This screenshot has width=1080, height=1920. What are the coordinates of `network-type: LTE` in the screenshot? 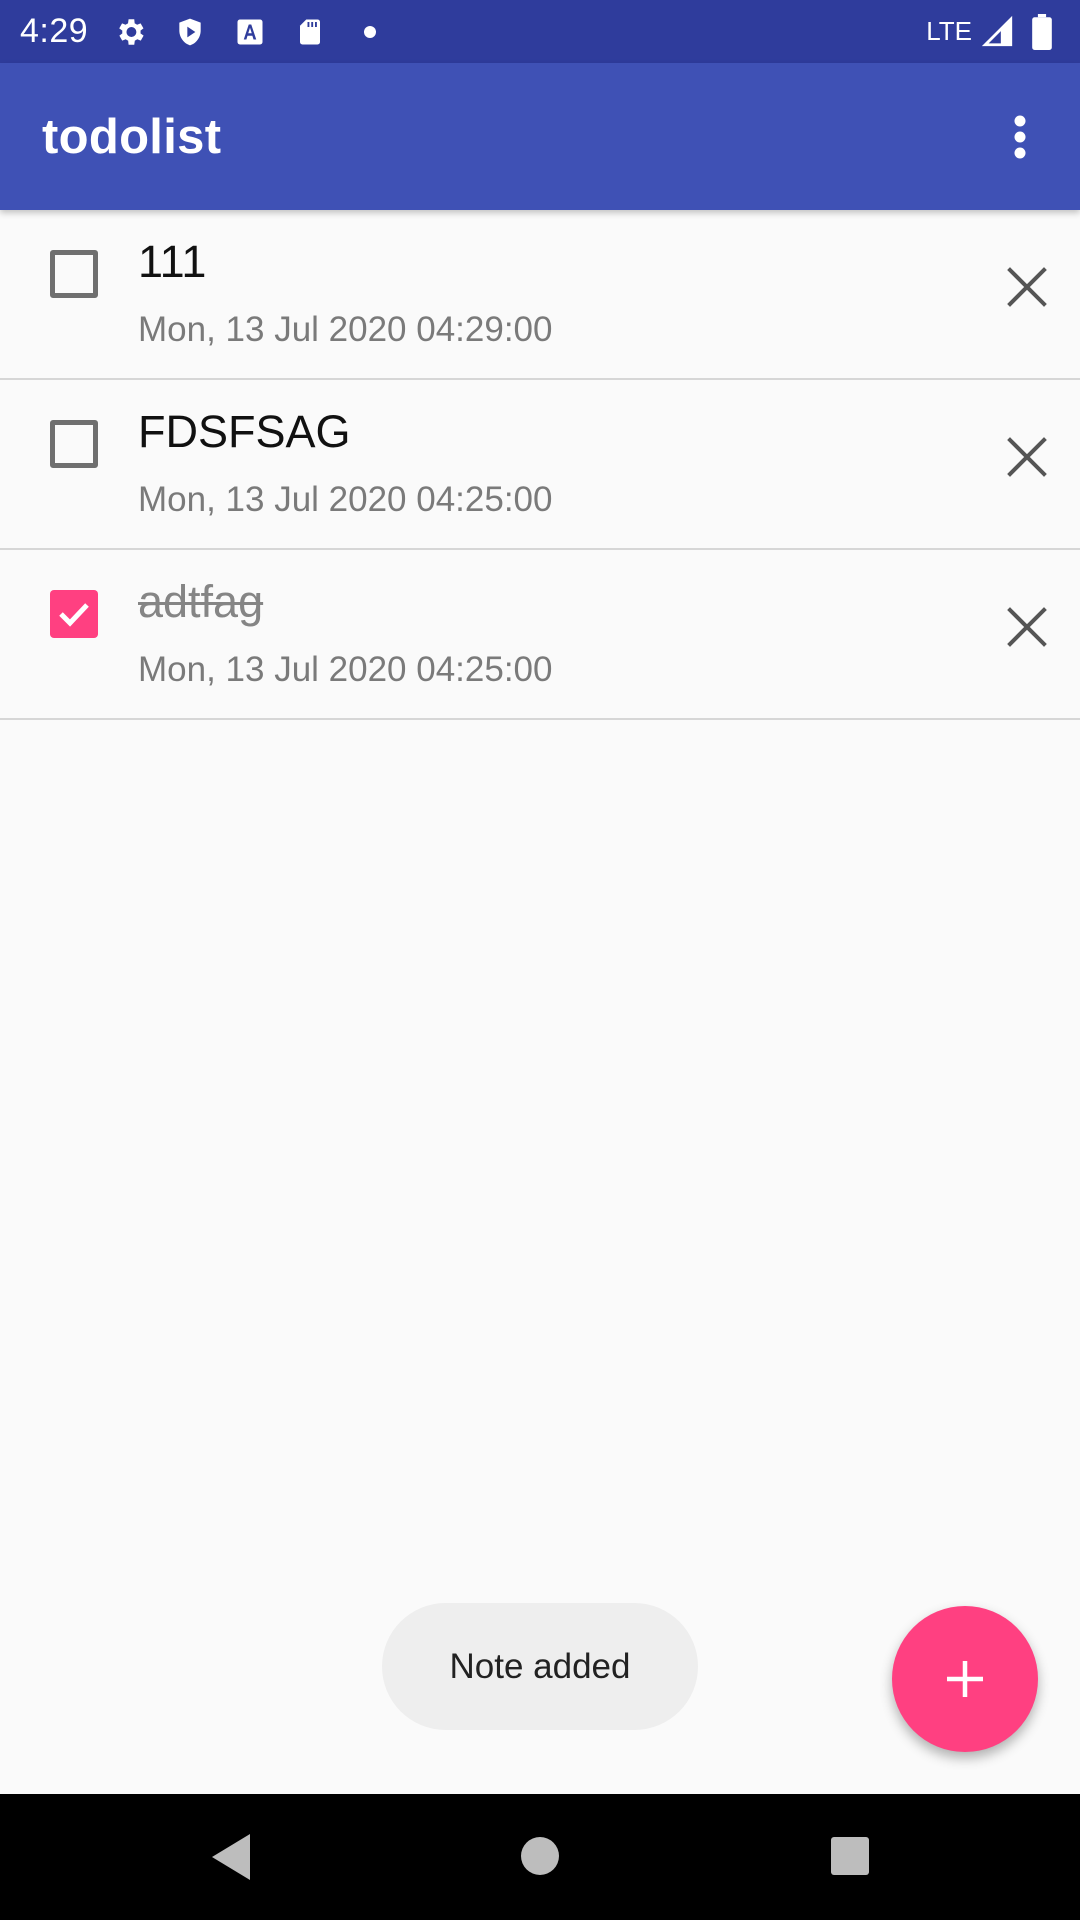 It's located at (949, 31).